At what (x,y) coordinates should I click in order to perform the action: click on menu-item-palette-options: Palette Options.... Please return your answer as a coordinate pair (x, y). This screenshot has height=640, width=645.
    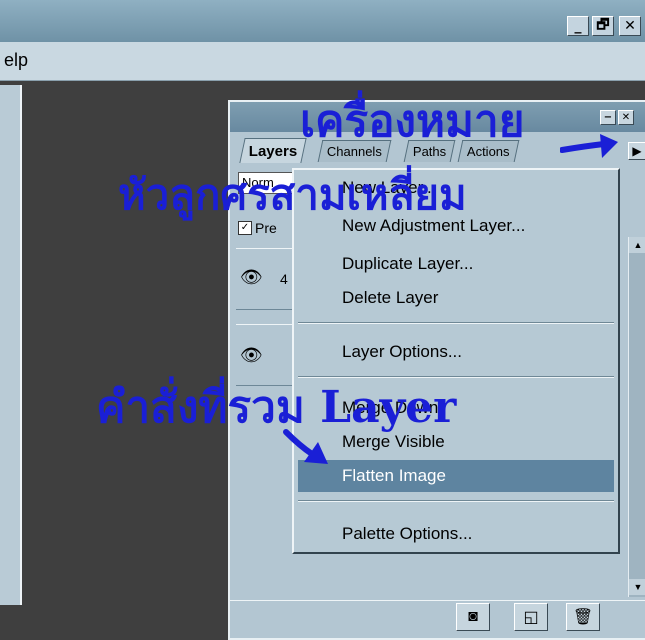
    Looking at the image, I should click on (456, 534).